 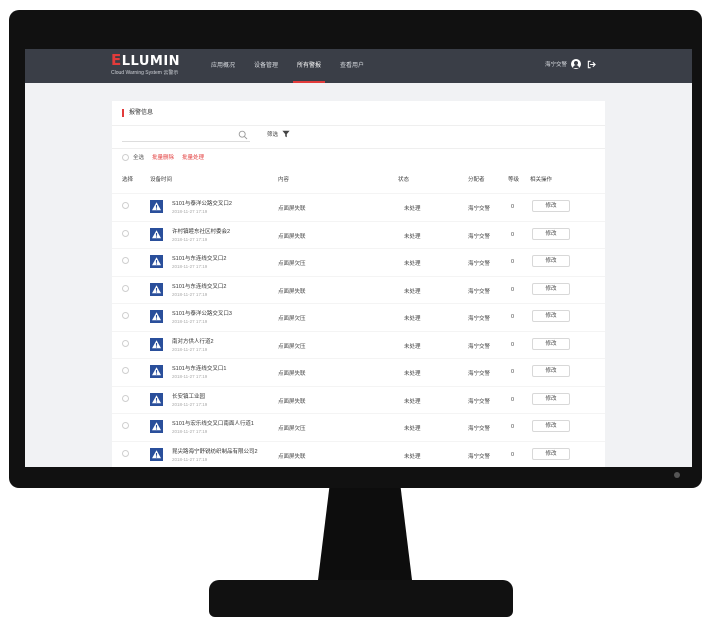 I want to click on column-header-status: 状态, so click(x=404, y=180).